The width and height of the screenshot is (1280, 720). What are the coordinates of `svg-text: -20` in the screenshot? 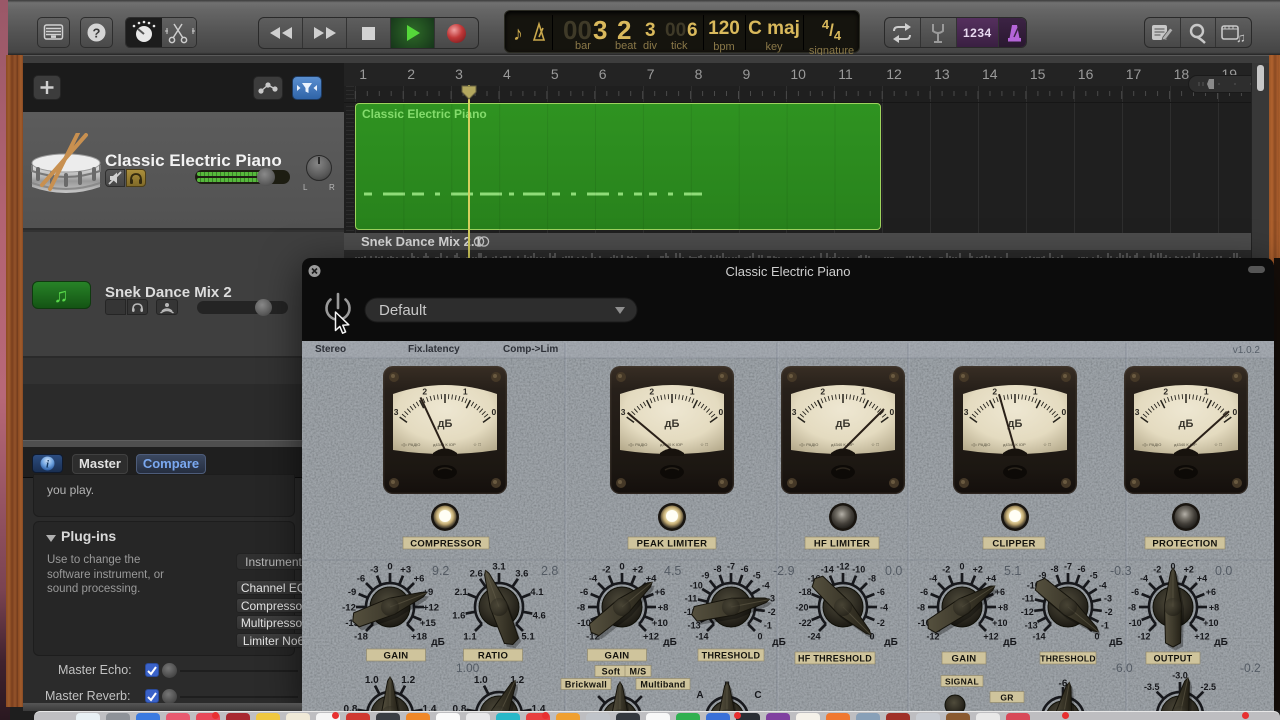 It's located at (801, 608).